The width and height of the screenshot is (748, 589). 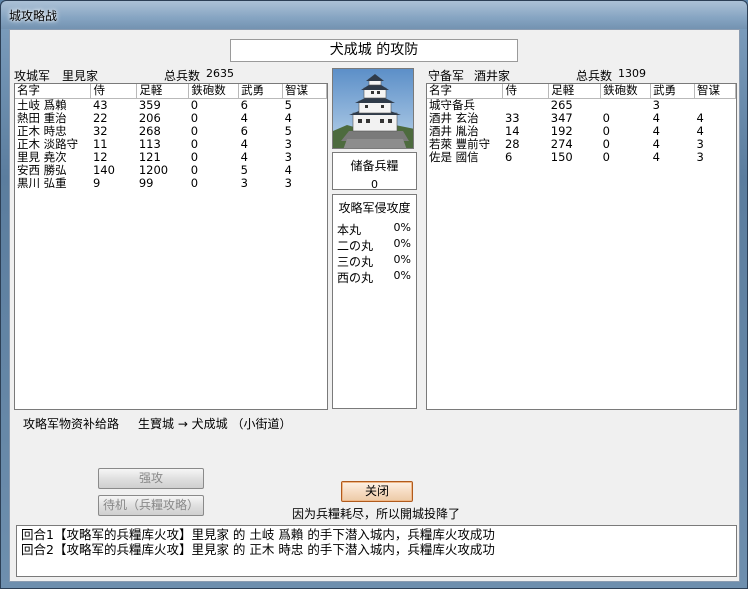 I want to click on table-row: 里見 堯次 12 121 0 4 3, so click(x=171, y=156).